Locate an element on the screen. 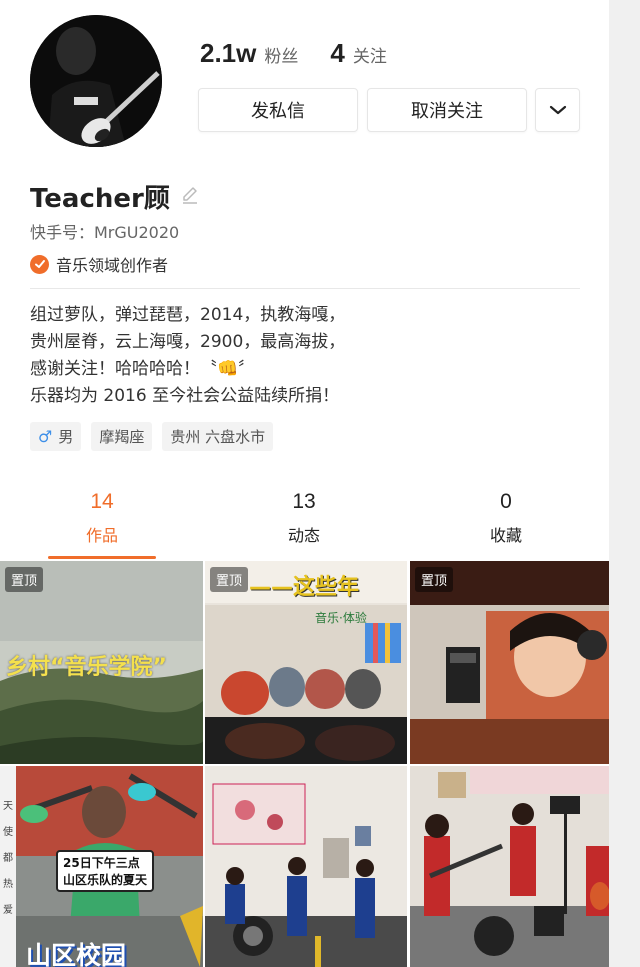  content-tabs: 14 作品 13 动态 0 收藏 is located at coordinates (304, 523).